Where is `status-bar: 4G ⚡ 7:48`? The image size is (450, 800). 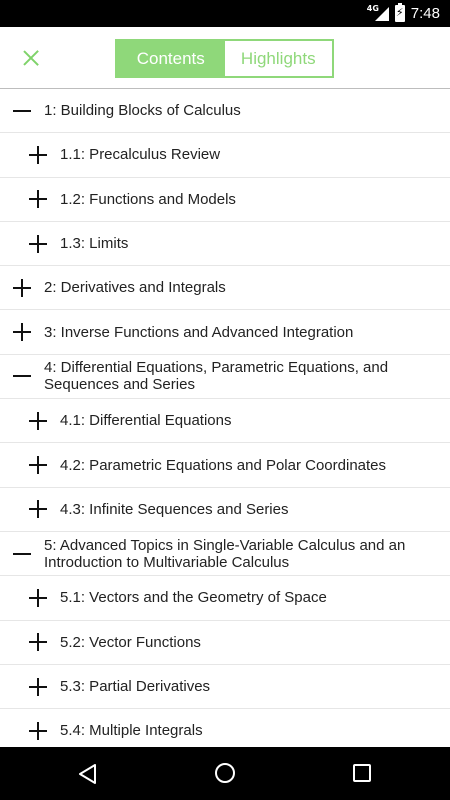 status-bar: 4G ⚡ 7:48 is located at coordinates (225, 13).